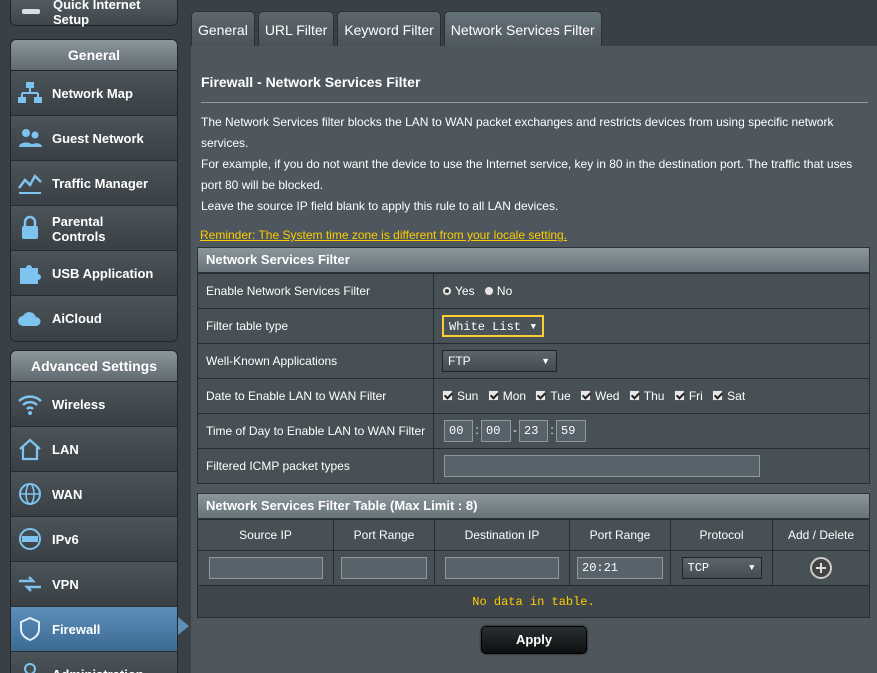 The width and height of the screenshot is (877, 673). What do you see at coordinates (265, 535) in the screenshot?
I see `column-header: Source IP` at bounding box center [265, 535].